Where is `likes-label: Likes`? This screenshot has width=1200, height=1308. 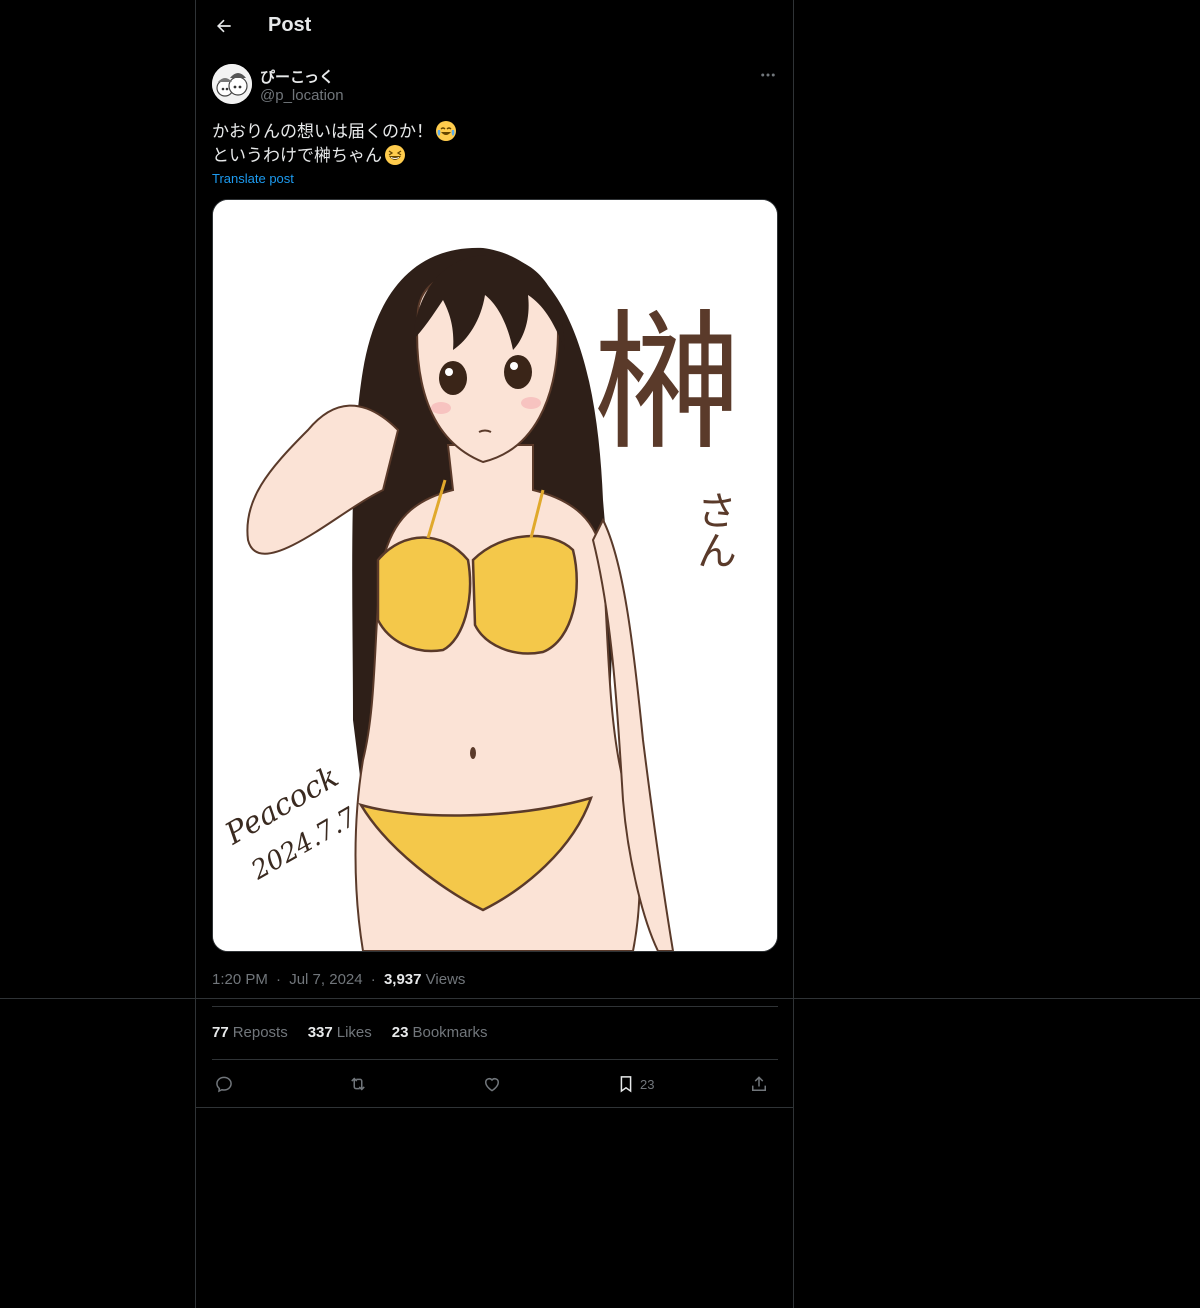
likes-label: Likes is located at coordinates (354, 1032).